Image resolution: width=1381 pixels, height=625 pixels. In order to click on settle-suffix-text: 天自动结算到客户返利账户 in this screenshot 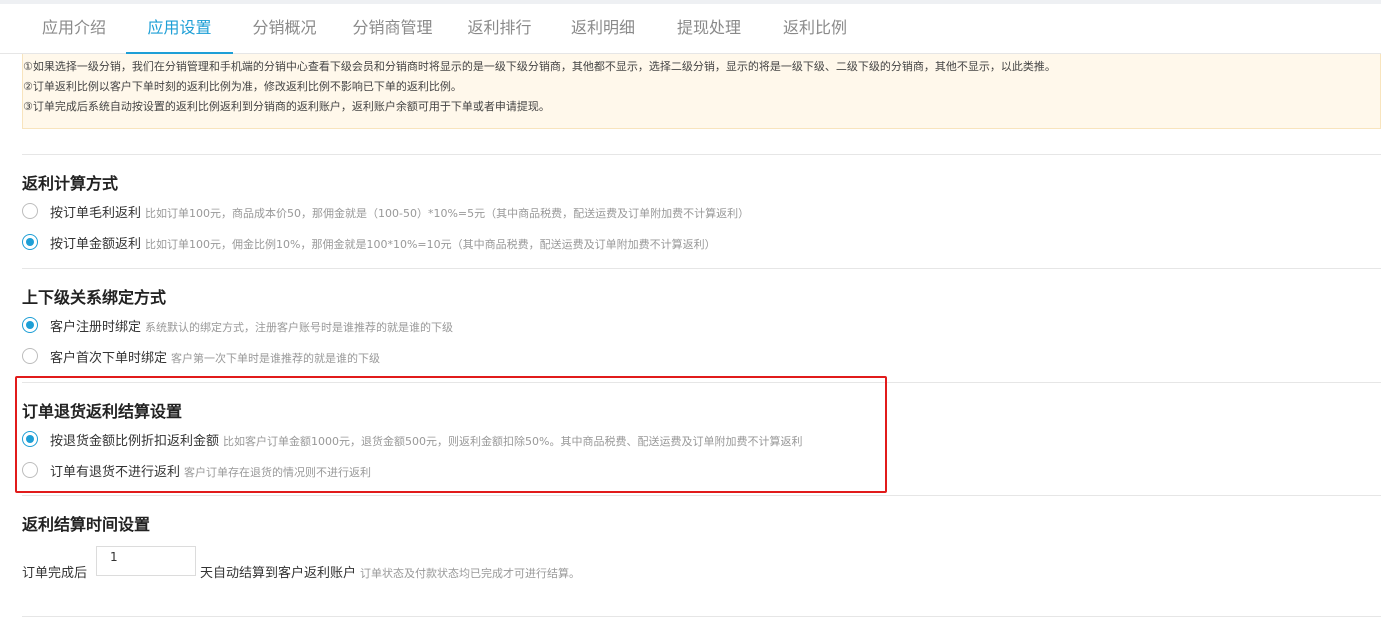, I will do `click(278, 573)`.